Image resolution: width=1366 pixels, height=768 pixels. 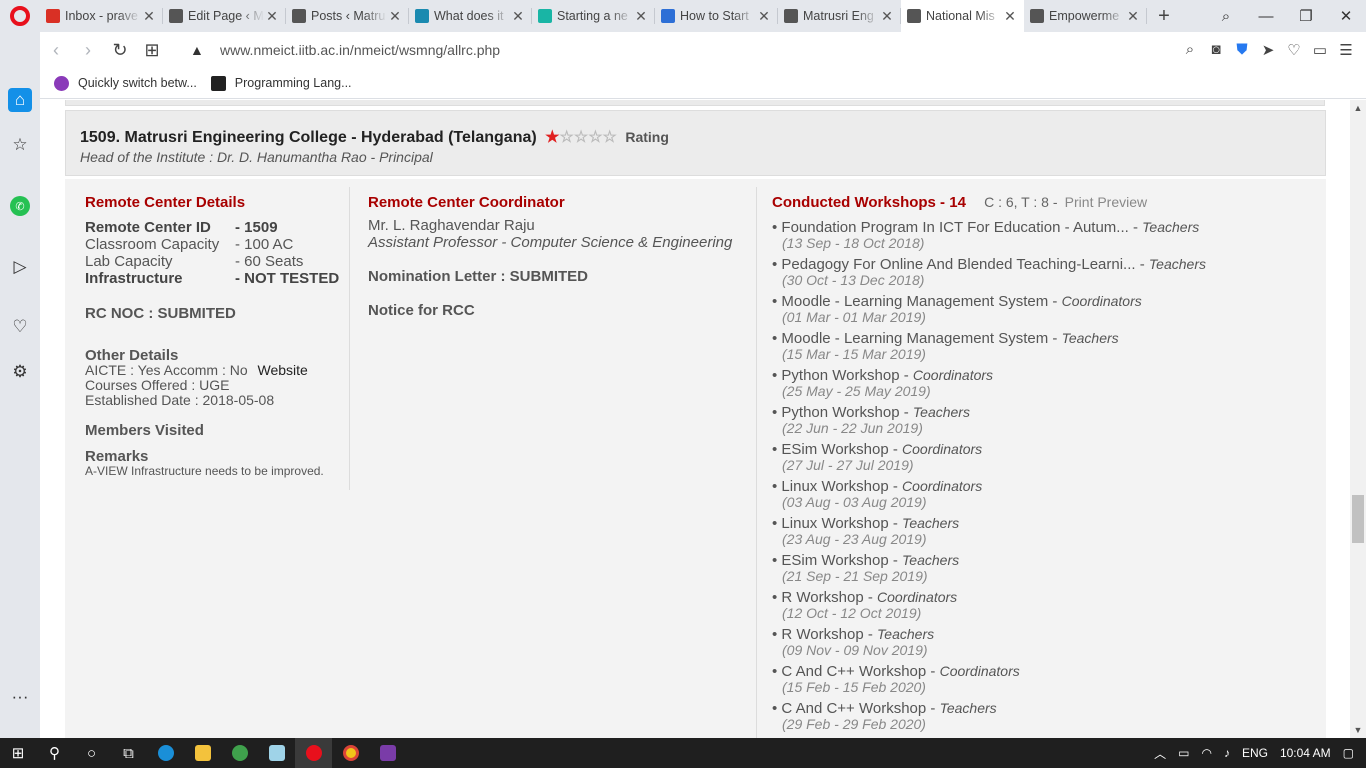 I want to click on website-link: Website, so click(x=283, y=370).